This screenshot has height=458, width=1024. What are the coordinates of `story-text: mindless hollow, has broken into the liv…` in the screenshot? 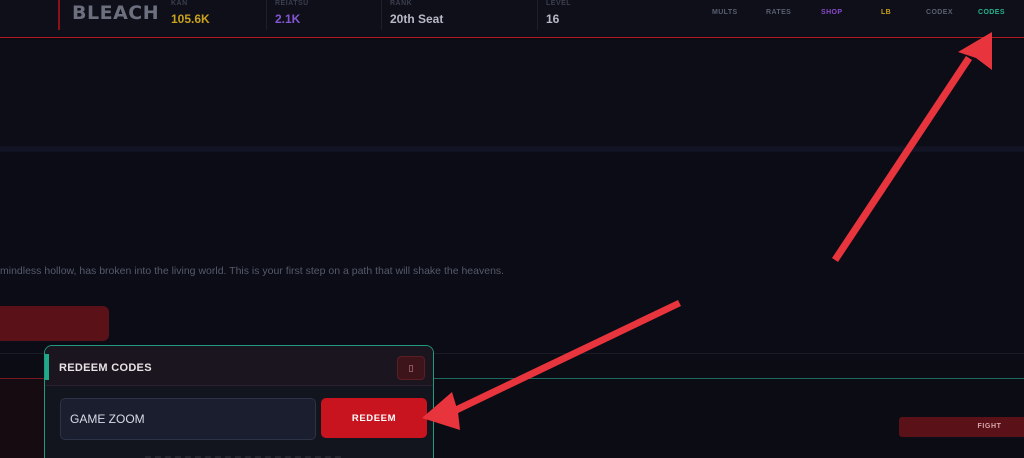 It's located at (252, 271).